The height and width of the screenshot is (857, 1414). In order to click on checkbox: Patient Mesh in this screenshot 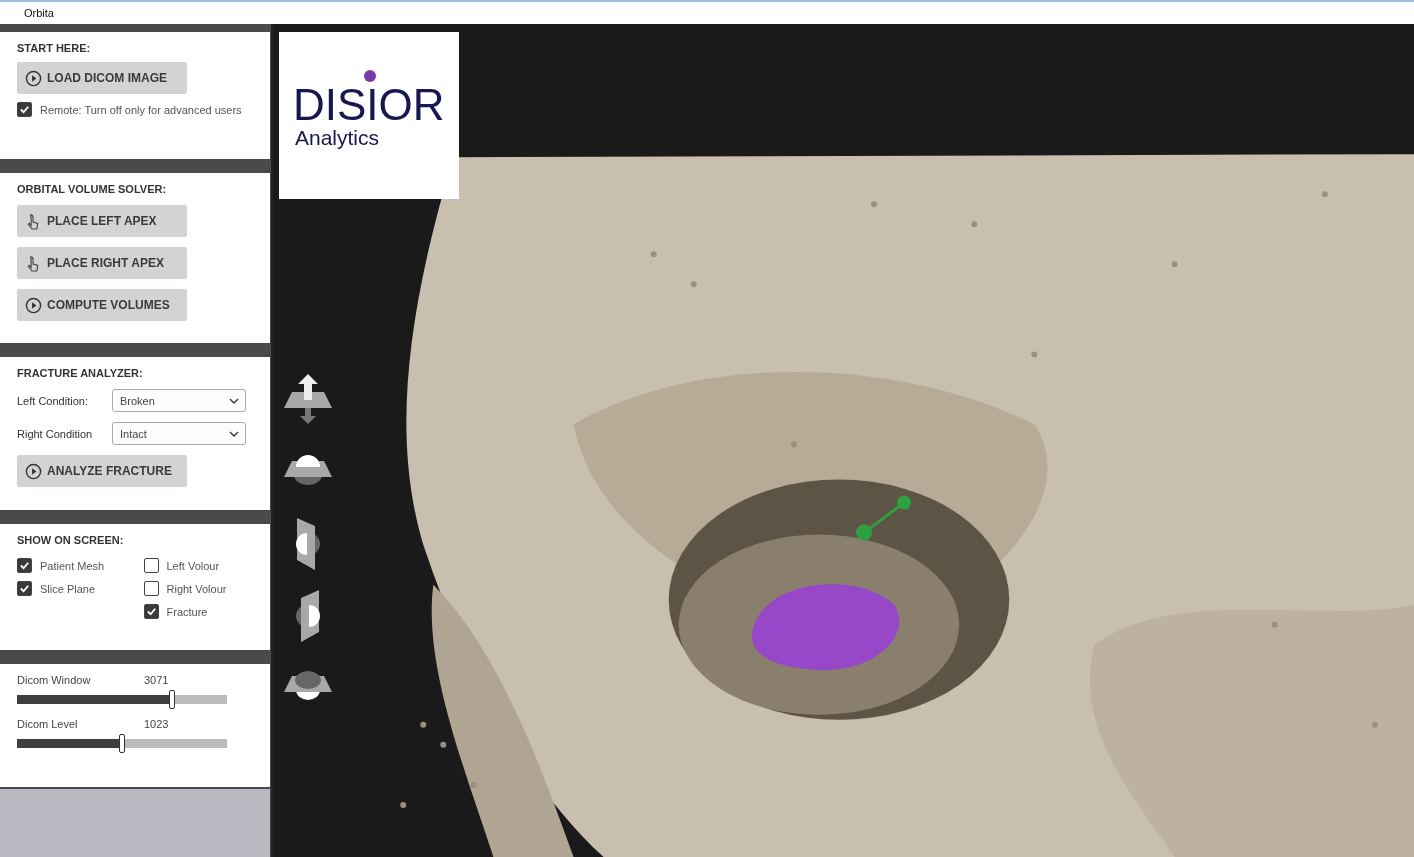, I will do `click(80, 565)`.